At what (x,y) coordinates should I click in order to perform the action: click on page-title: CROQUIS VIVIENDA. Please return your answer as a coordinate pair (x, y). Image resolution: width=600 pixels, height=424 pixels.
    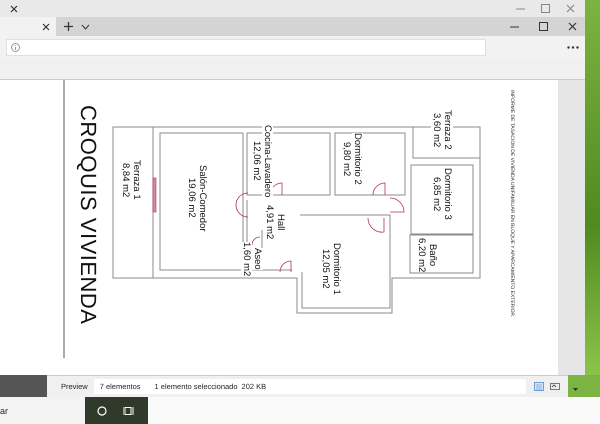
    Looking at the image, I should click on (88, 214).